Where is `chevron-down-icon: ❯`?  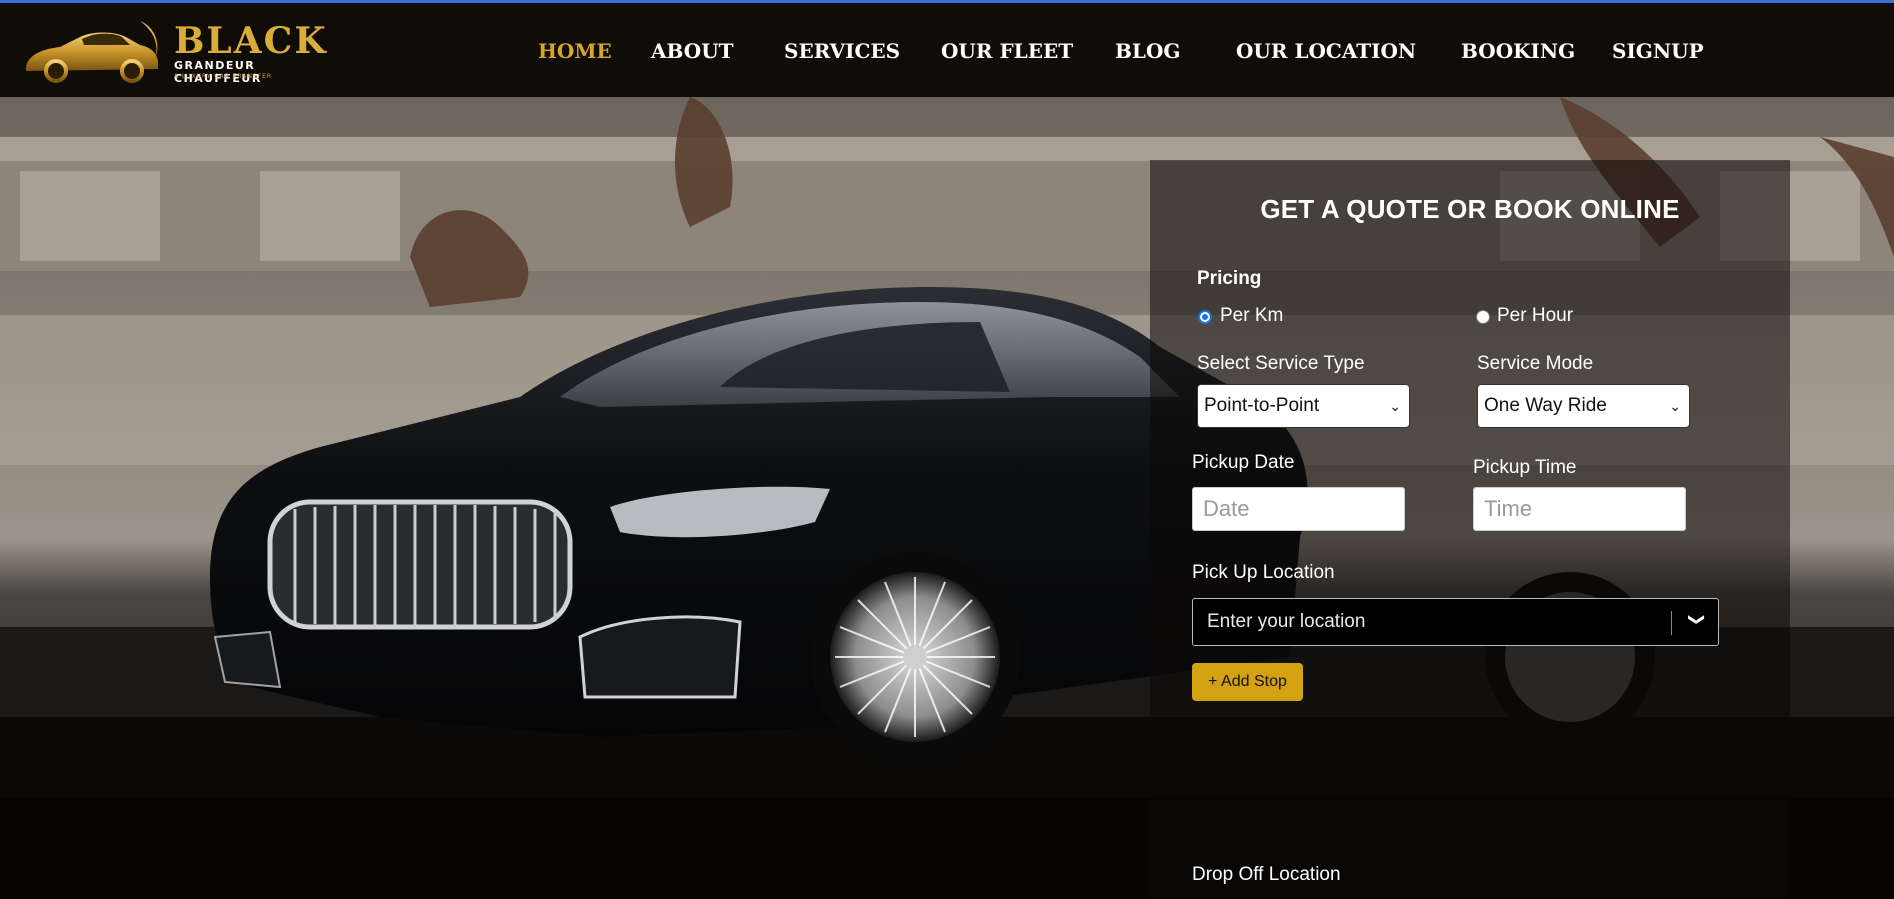
chevron-down-icon: ❯ is located at coordinates (1697, 619).